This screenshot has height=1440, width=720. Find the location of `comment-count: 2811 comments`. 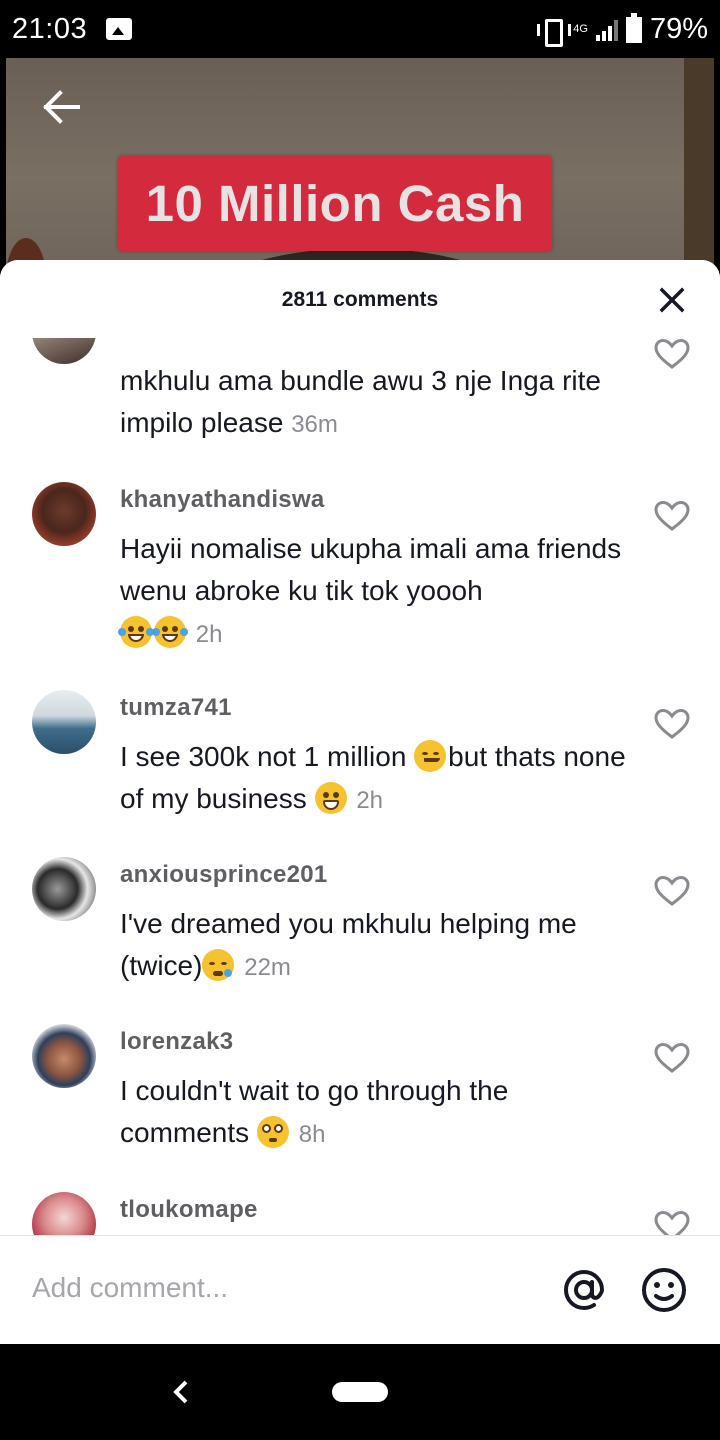

comment-count: 2811 comments is located at coordinates (360, 299).